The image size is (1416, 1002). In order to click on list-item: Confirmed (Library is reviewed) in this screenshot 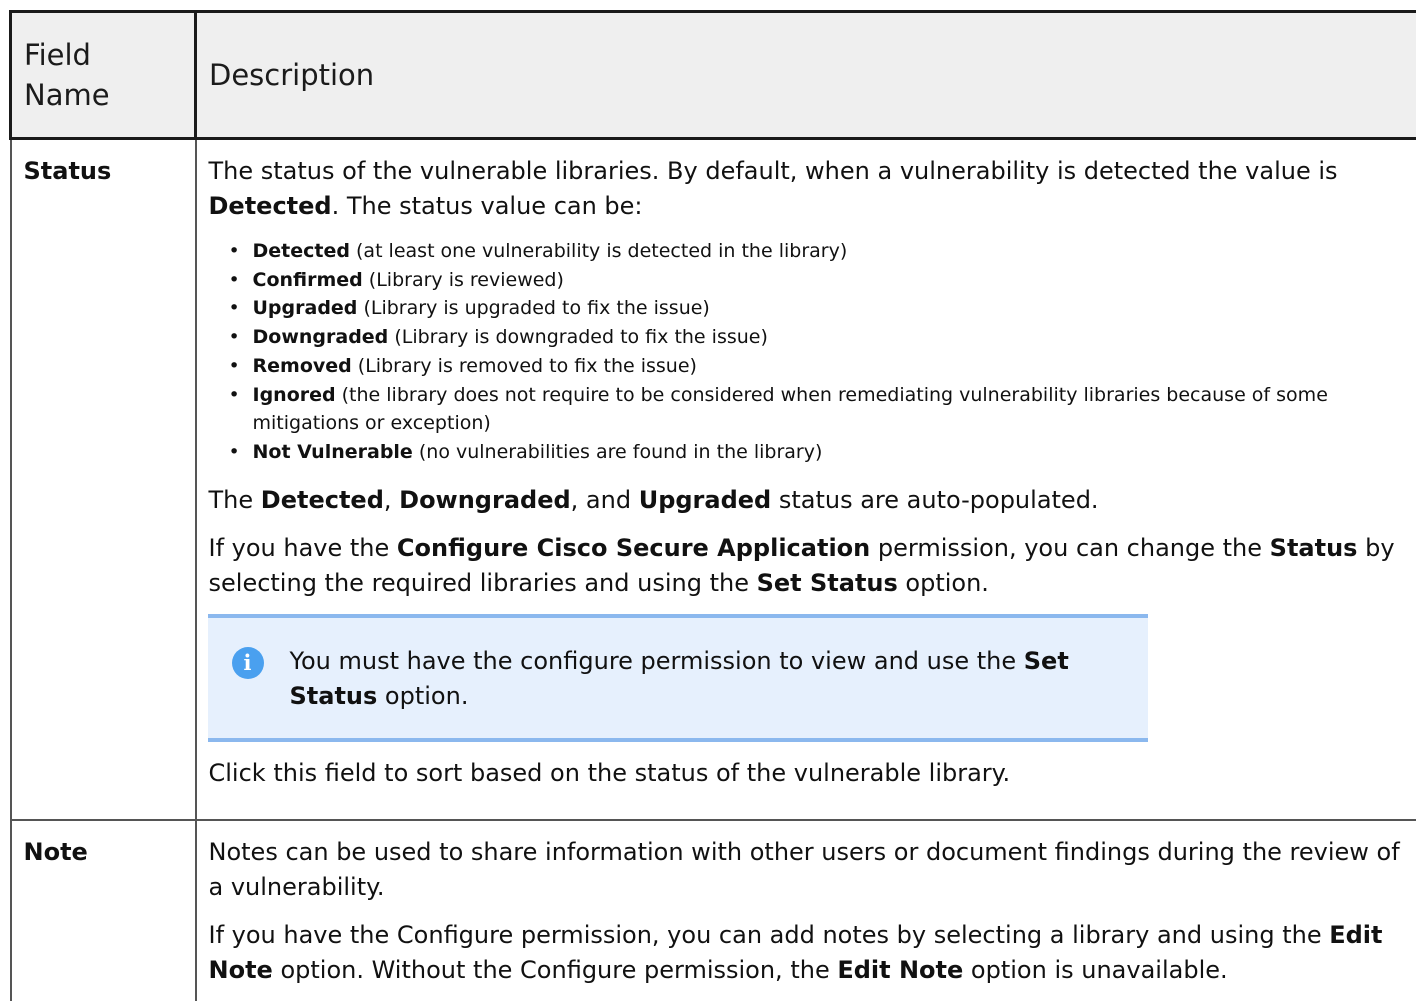, I will do `click(822, 280)`.